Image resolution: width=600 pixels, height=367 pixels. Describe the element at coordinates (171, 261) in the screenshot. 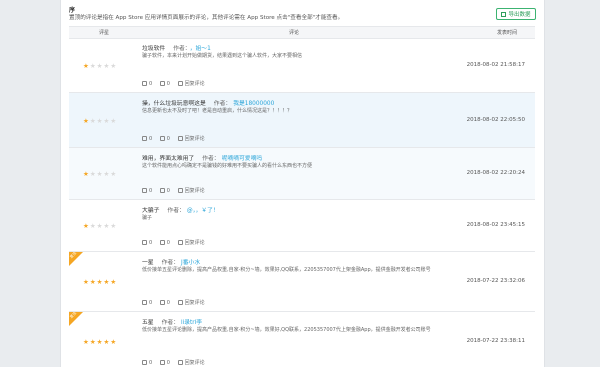

I see `review-title-line: 一星 作者： J番小水` at that location.